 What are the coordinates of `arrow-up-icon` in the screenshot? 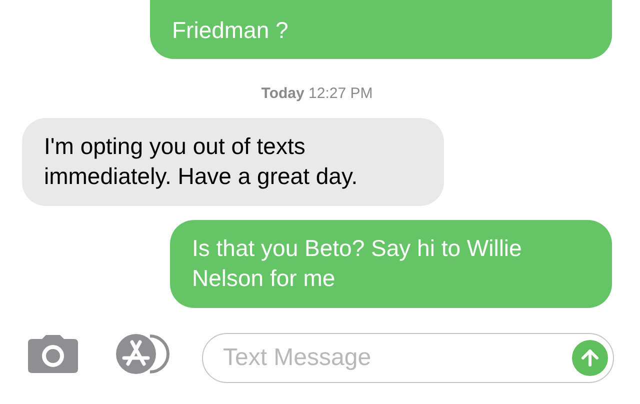 It's located at (590, 358).